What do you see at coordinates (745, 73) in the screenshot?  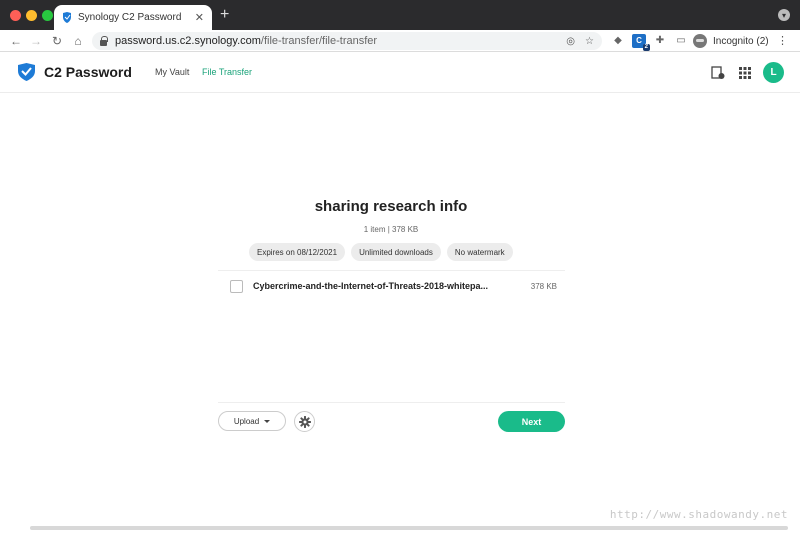 I see `apps-grid-icon` at bounding box center [745, 73].